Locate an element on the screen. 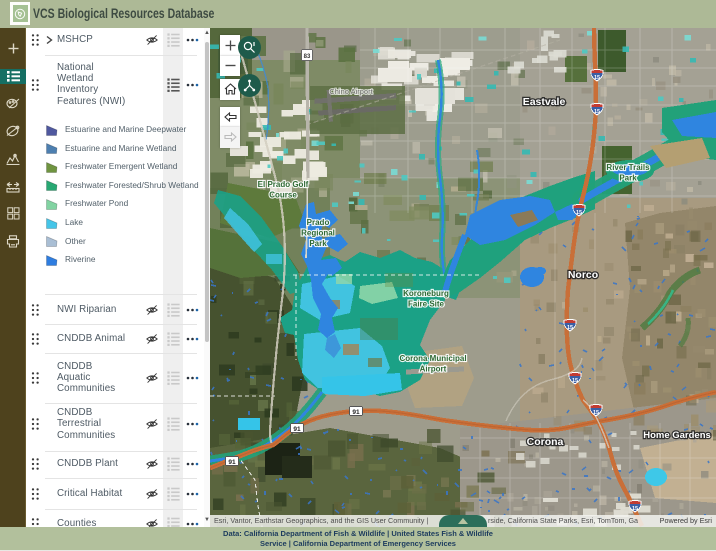  svg-text: Chino Airport is located at coordinates (351, 91).